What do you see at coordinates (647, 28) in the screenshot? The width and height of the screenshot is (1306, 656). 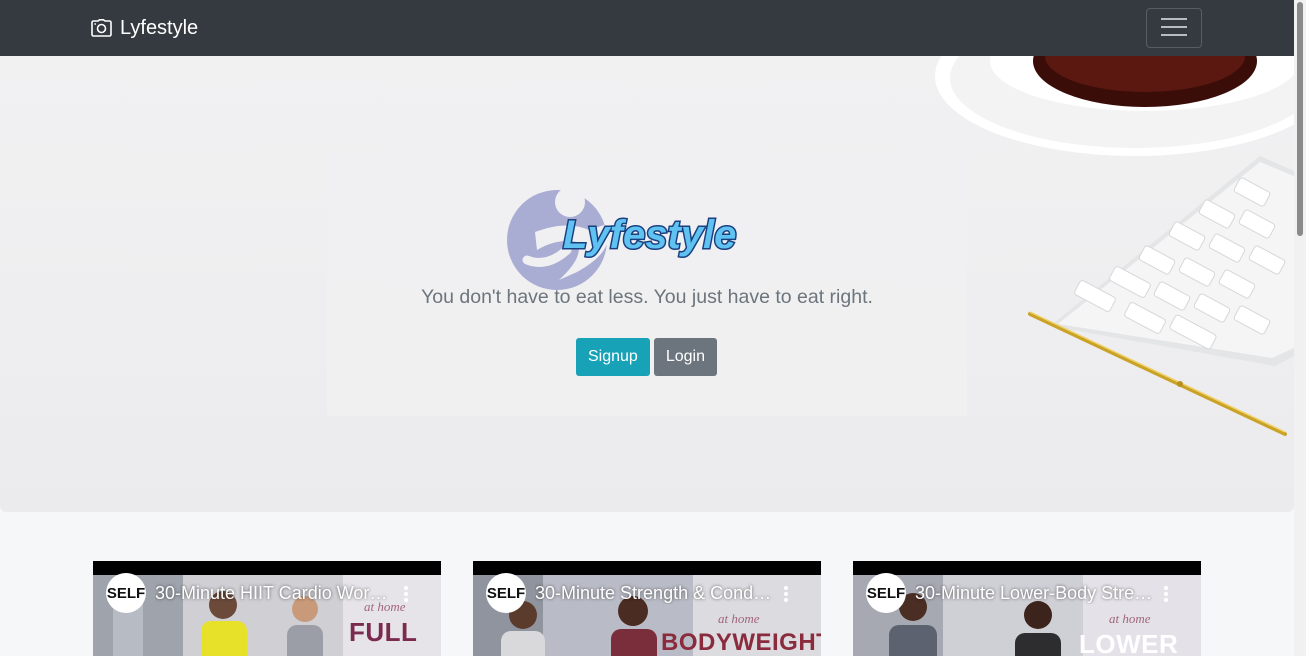 I see `navbar: Lyfestyle` at bounding box center [647, 28].